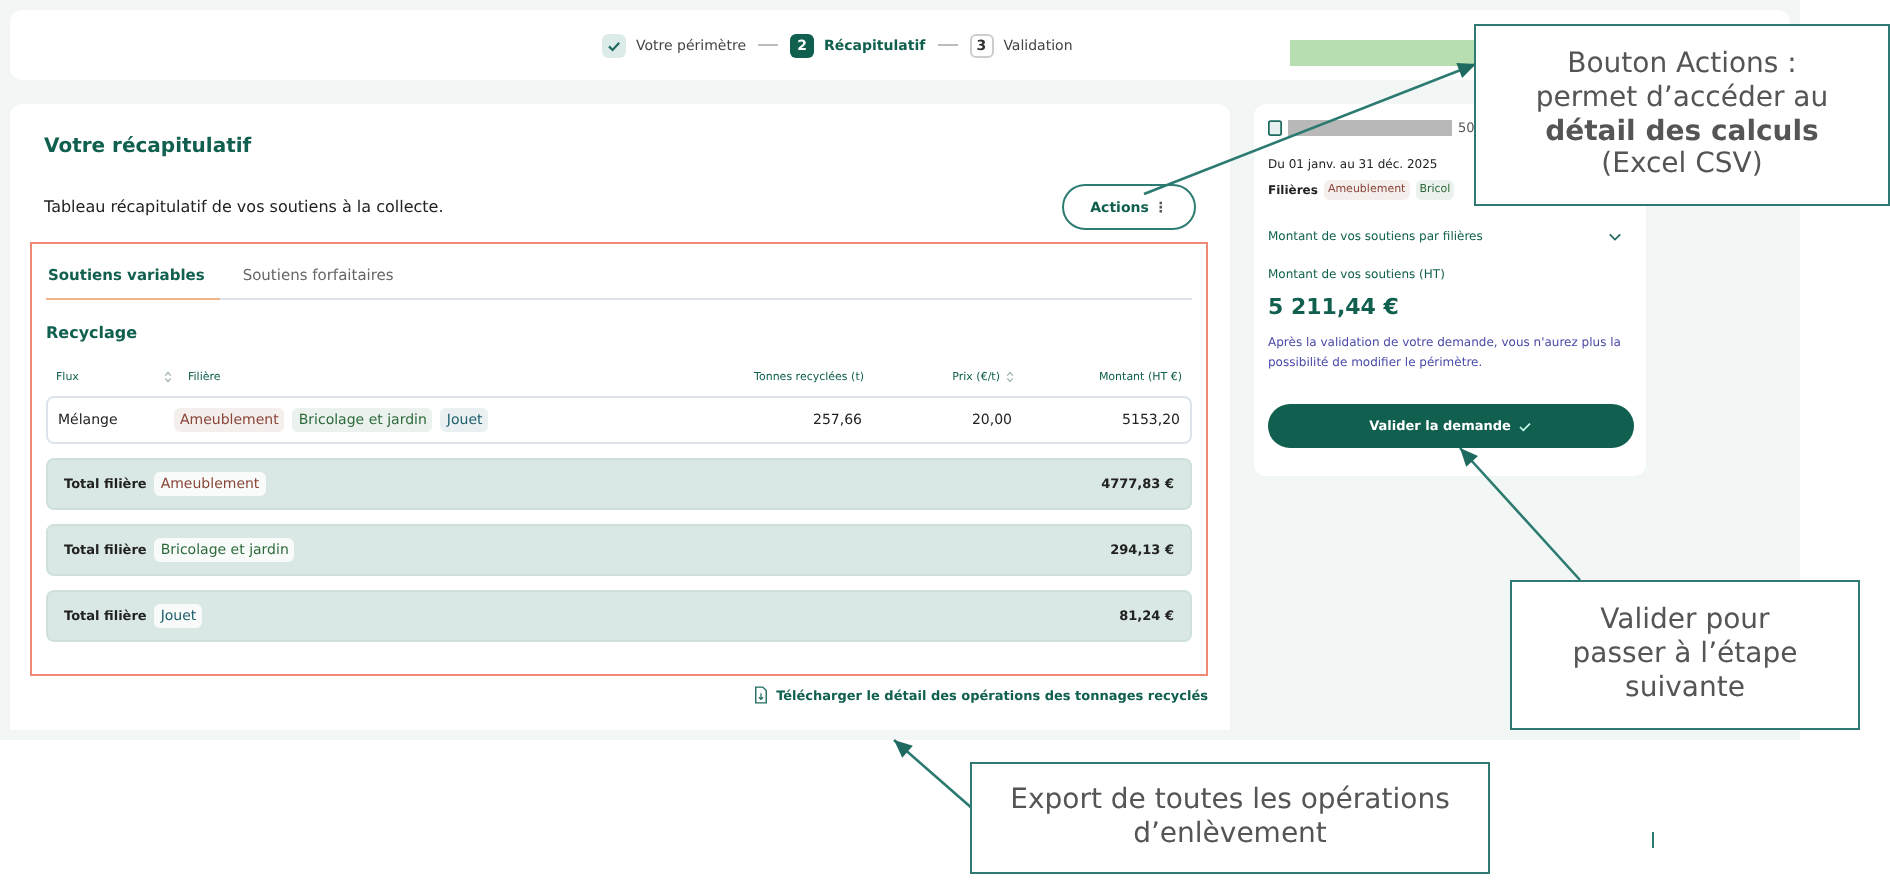 This screenshot has height=880, width=1890. What do you see at coordinates (1230, 818) in the screenshot?
I see `annotation-text: Export de toutes les opérations d’enlèvement` at bounding box center [1230, 818].